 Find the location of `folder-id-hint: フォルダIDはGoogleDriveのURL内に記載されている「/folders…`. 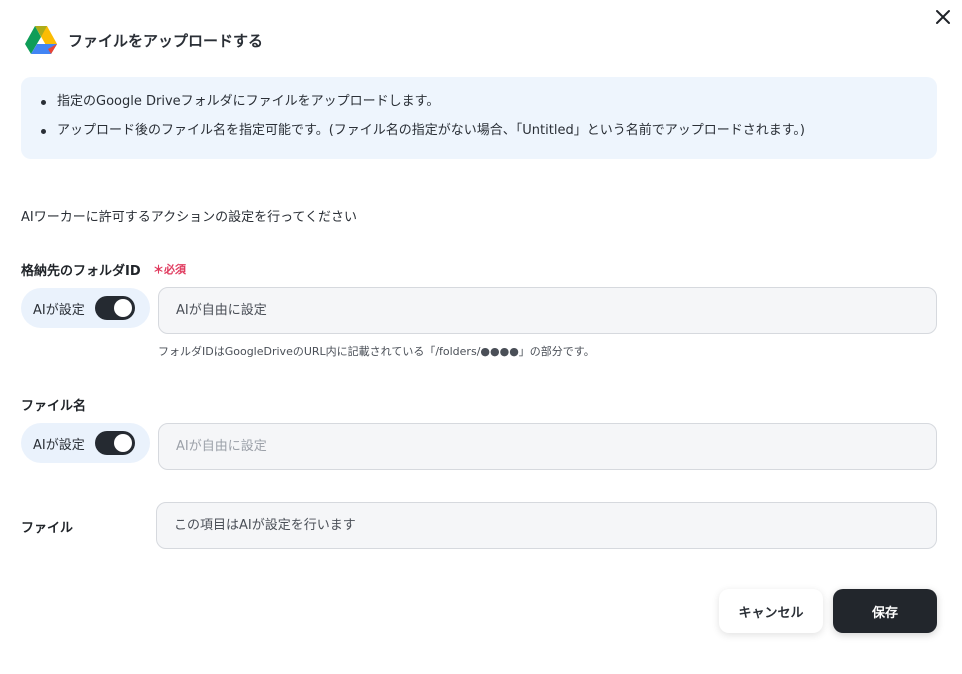

folder-id-hint: フォルダIDはGoogleDriveのURL内に記載されている「/folders… is located at coordinates (376, 351).